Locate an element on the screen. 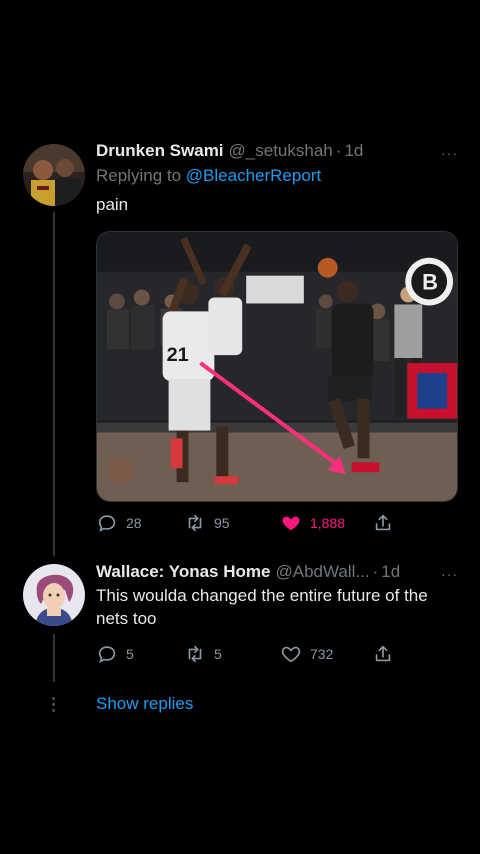 This screenshot has width=480, height=854. replying-to: Replying to @BleacherReport is located at coordinates (277, 176).